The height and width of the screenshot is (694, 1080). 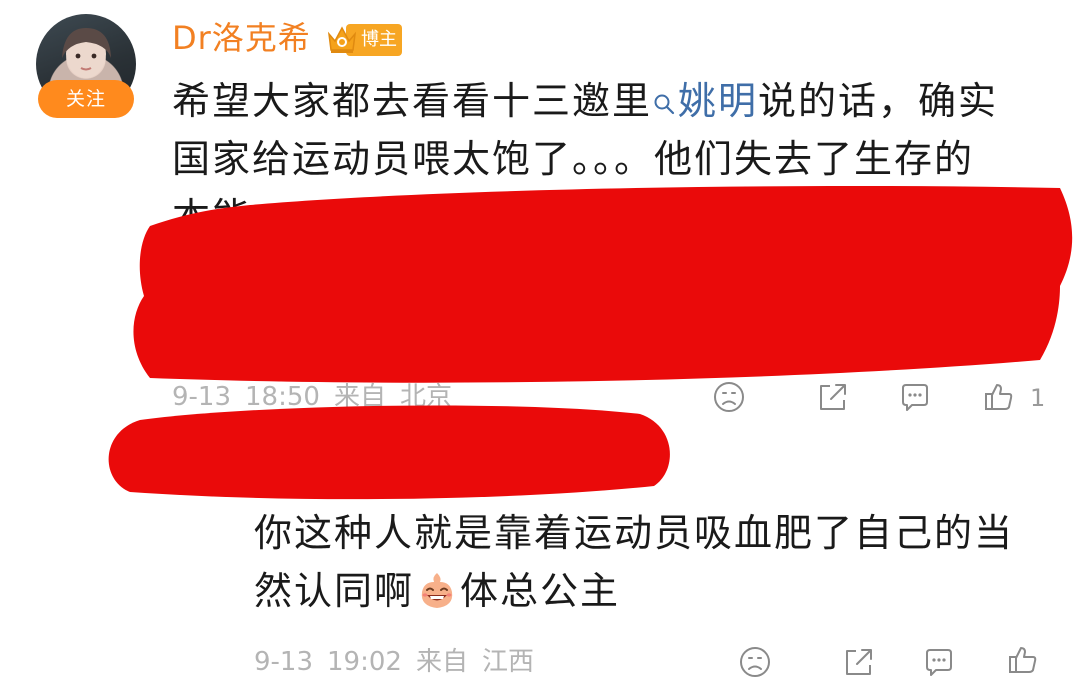 What do you see at coordinates (634, 533) in the screenshot?
I see `reply-text-line-1: 你这种人就是靠着运动员吸血肥了自己的当` at bounding box center [634, 533].